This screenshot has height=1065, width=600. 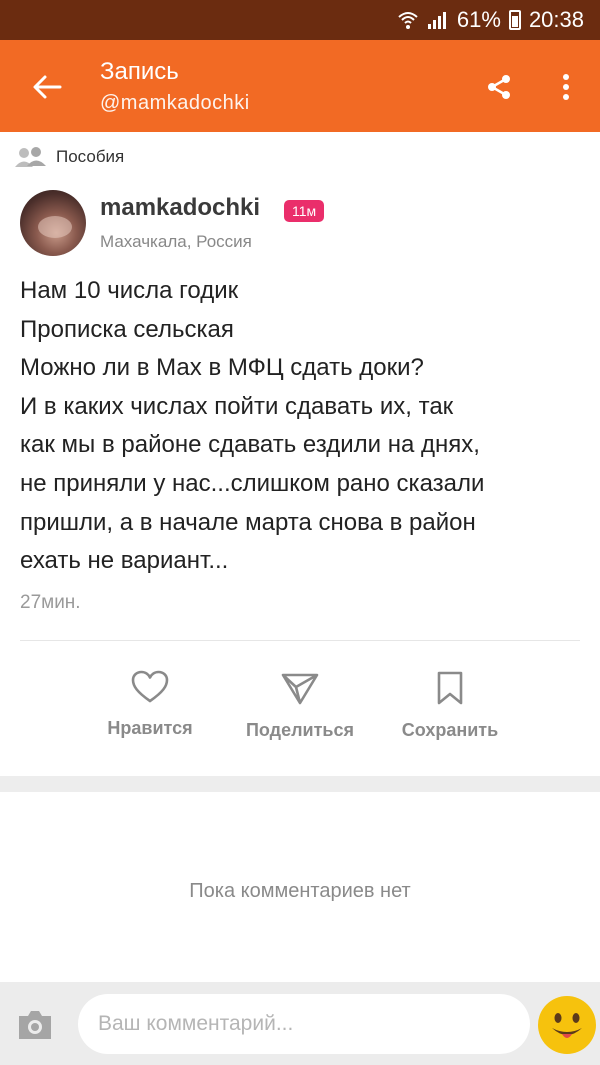 I want to click on post-line: Нам 10 числа годик, so click(x=129, y=290).